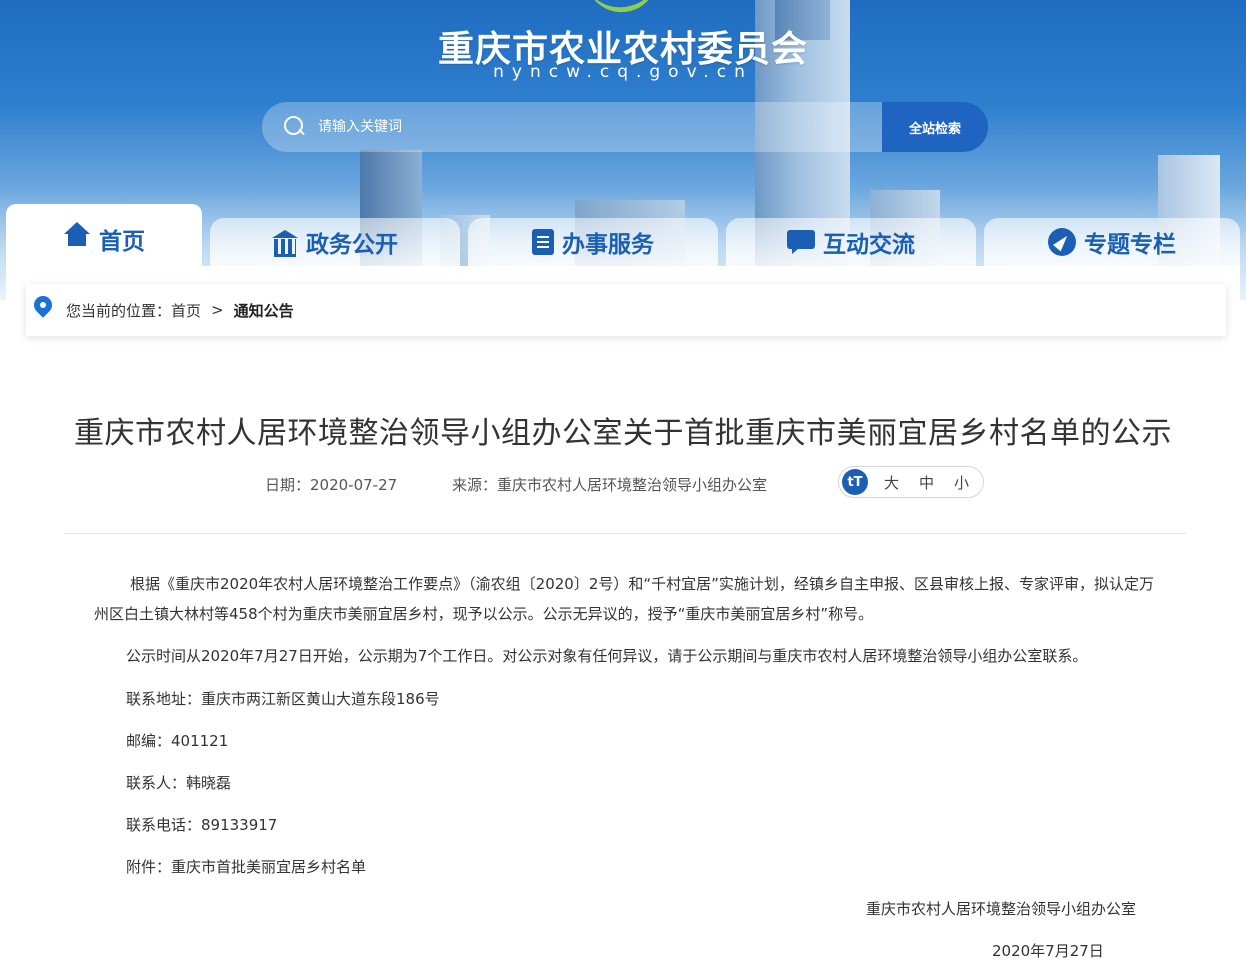 The height and width of the screenshot is (968, 1246). I want to click on font-size-small-button: 小, so click(961, 482).